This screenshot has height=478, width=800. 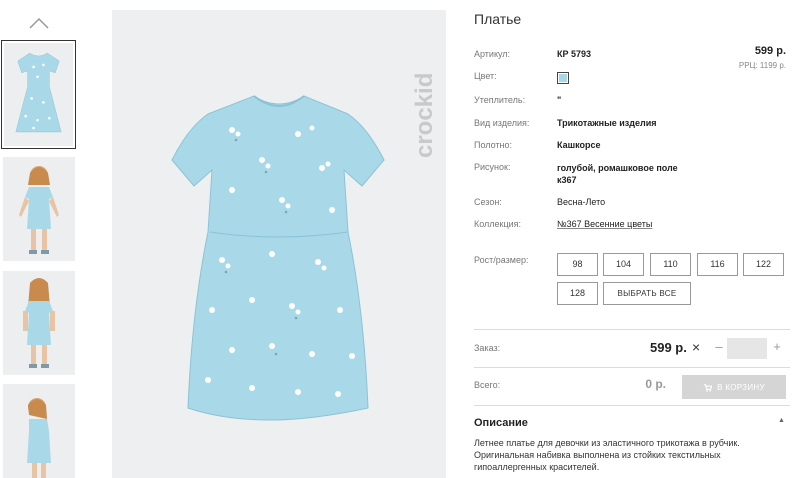 I want to click on dress-thumbnail-image, so click(x=38, y=92).